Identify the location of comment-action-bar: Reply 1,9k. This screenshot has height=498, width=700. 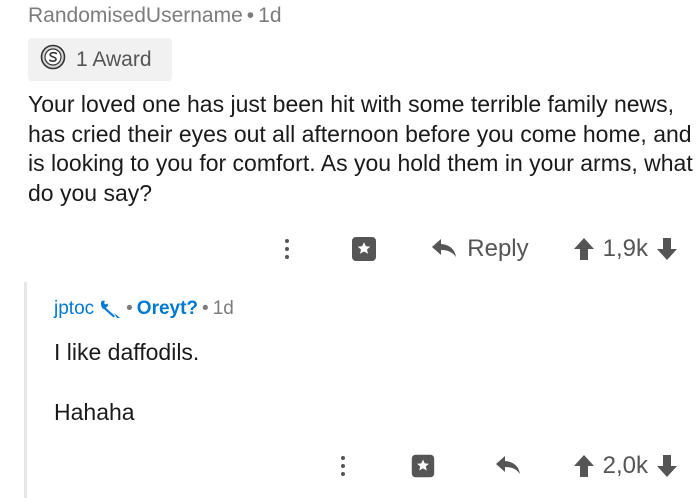
(477, 249).